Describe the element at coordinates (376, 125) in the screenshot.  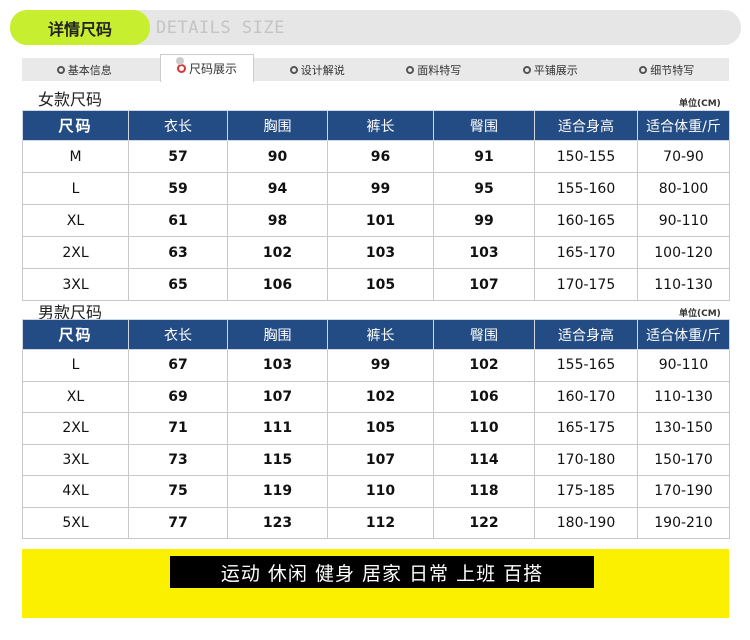
I see `table-header-row: 尺码 衣长 胸围 裤长 臀围 适合身高 适合体重/斤` at that location.